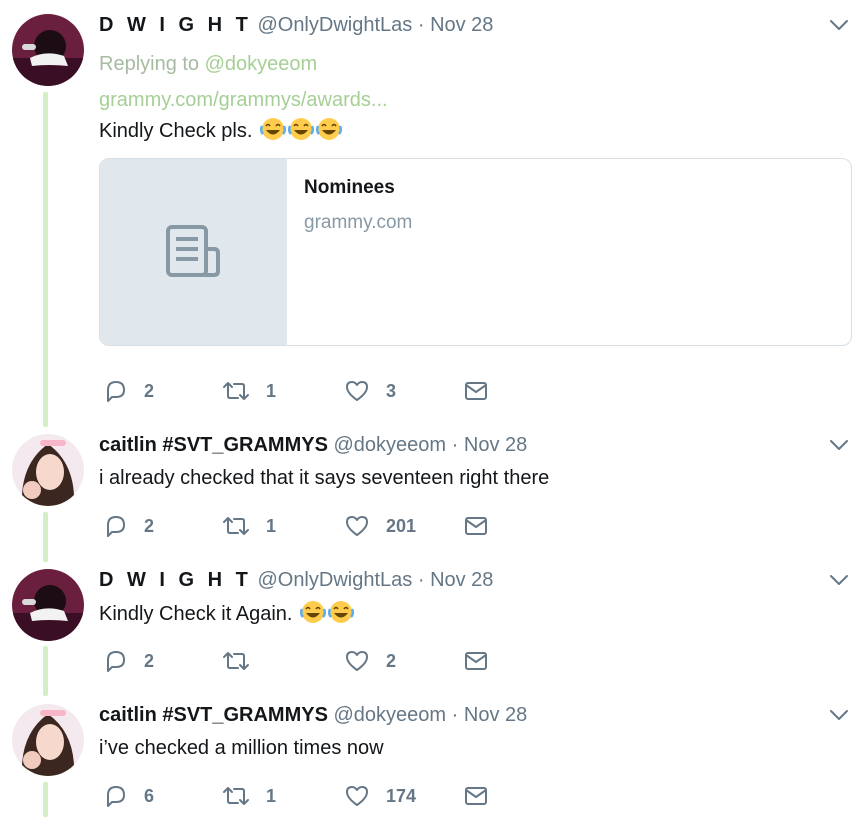 The height and width of the screenshot is (817, 864). I want to click on retweet-button, so click(244, 661).